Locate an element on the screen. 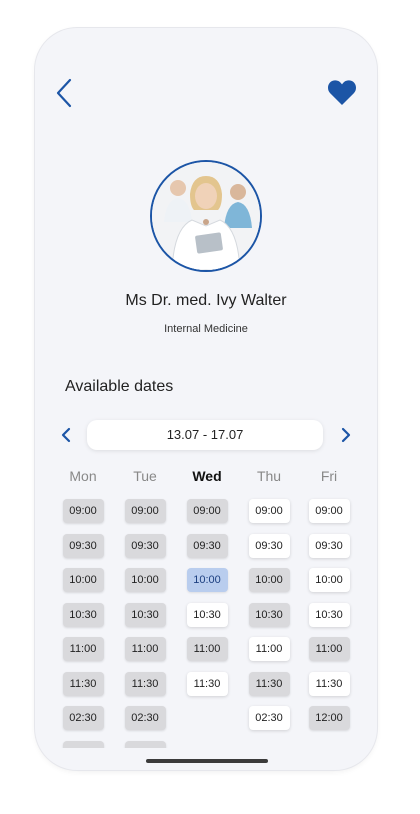 This screenshot has height=814, width=420. day-label: Thu is located at coordinates (269, 476).